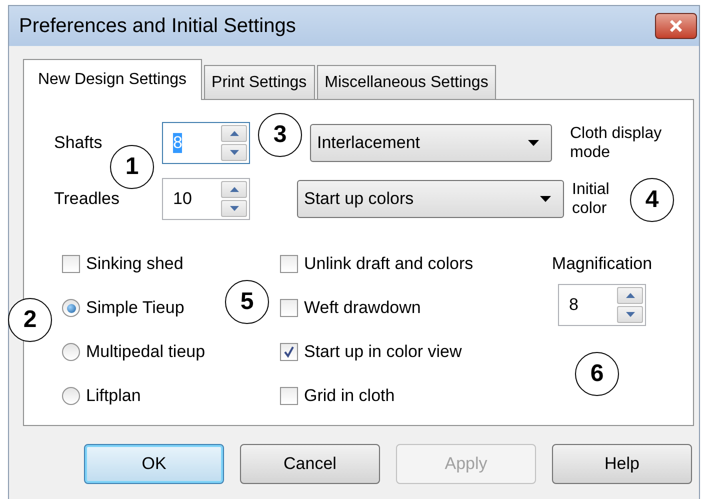 The width and height of the screenshot is (706, 499). What do you see at coordinates (362, 308) in the screenshot?
I see `option-label: Weft drawdown` at bounding box center [362, 308].